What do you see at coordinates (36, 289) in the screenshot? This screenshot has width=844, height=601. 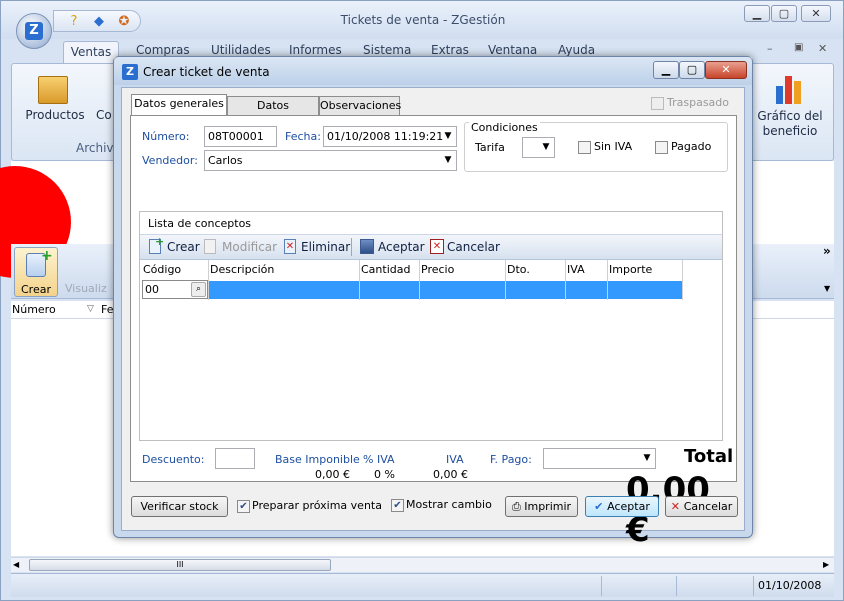 I see `crear-label: Crear` at bounding box center [36, 289].